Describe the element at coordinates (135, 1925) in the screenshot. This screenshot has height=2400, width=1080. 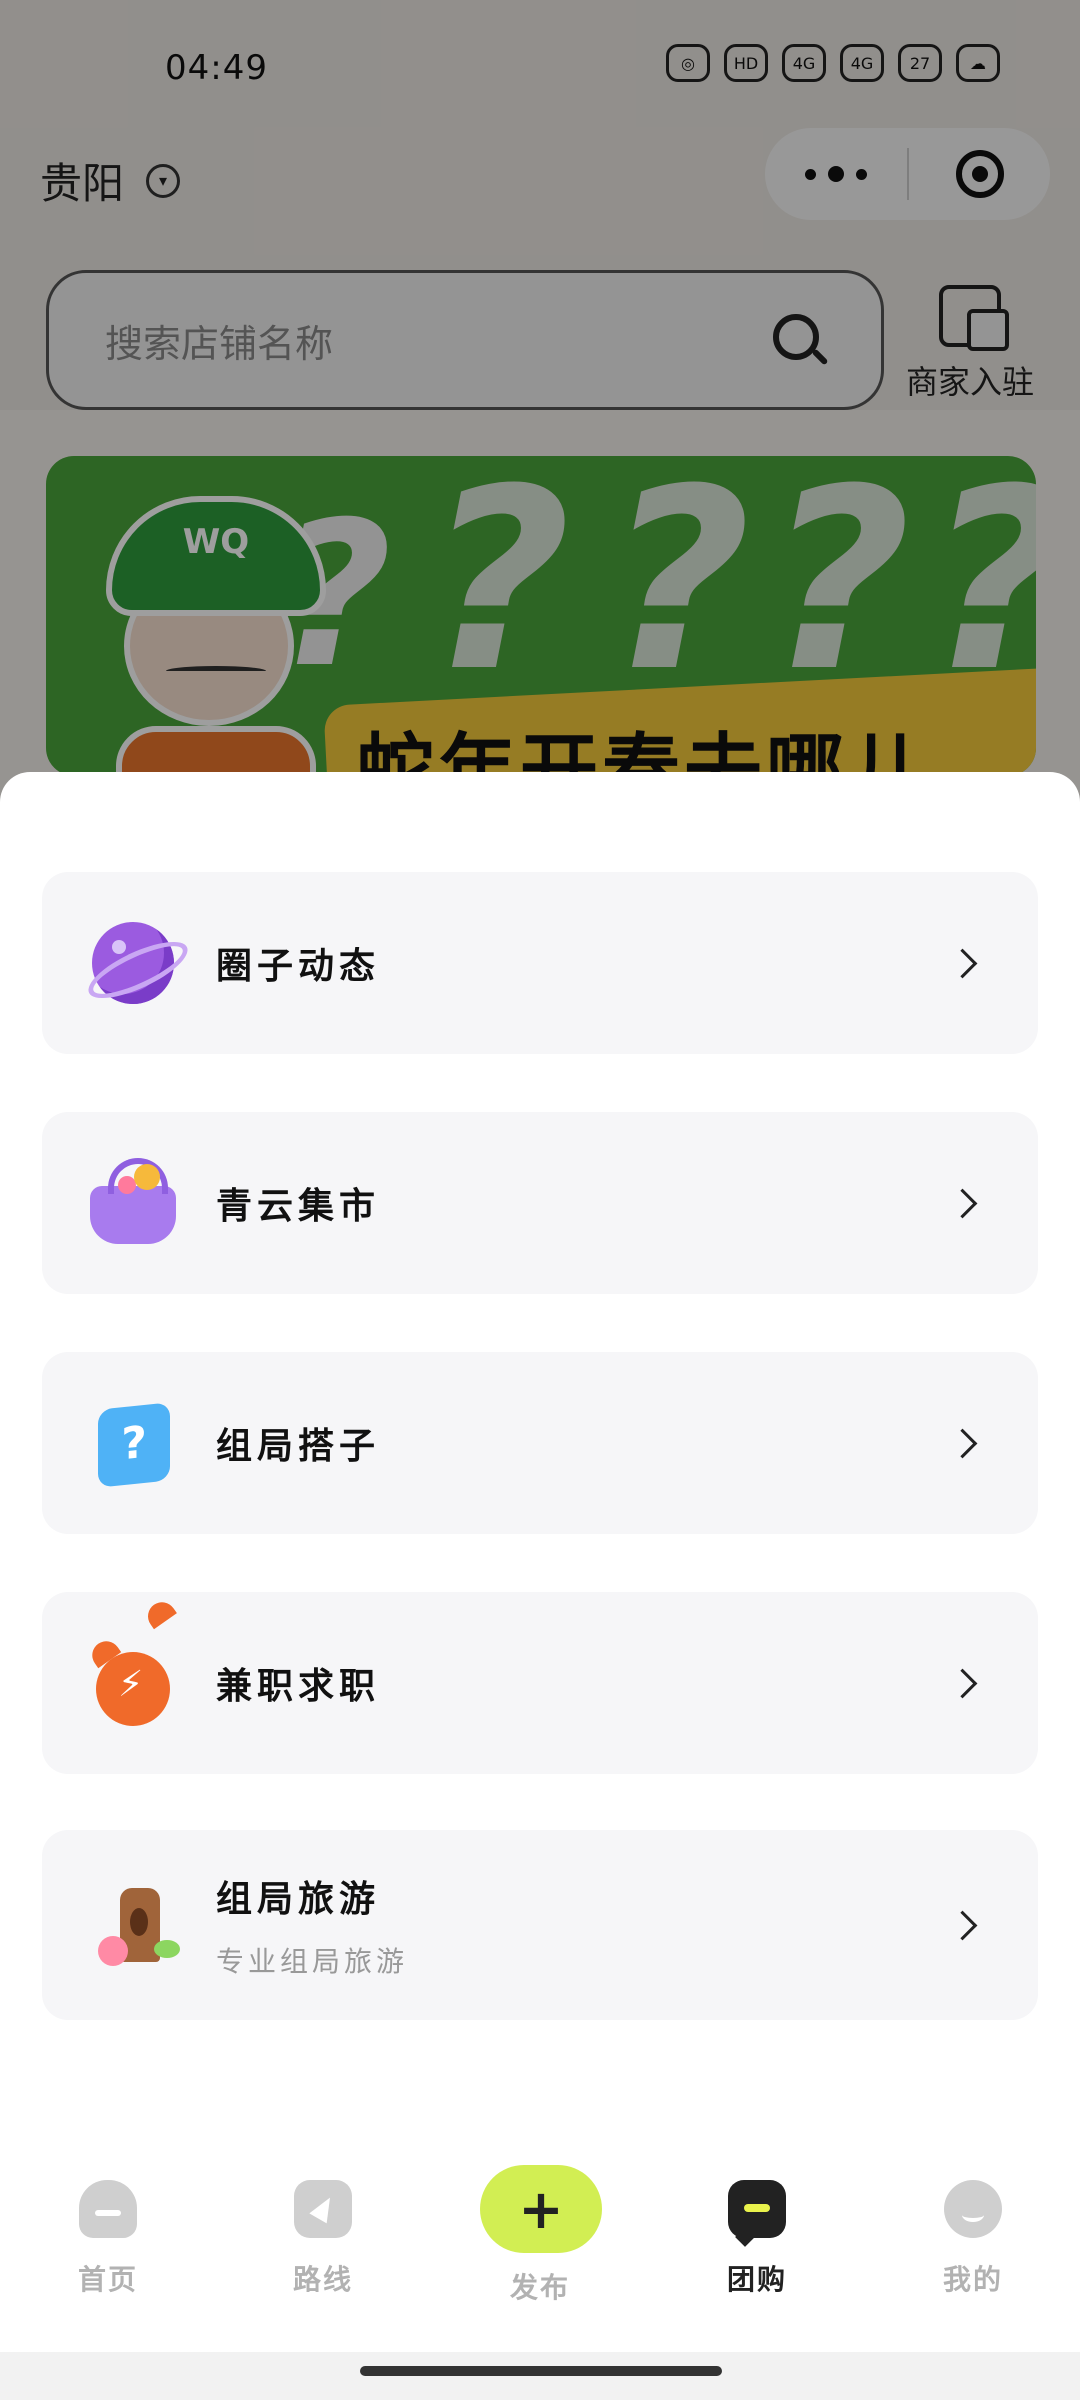
I see `tree-trunk-icon` at that location.